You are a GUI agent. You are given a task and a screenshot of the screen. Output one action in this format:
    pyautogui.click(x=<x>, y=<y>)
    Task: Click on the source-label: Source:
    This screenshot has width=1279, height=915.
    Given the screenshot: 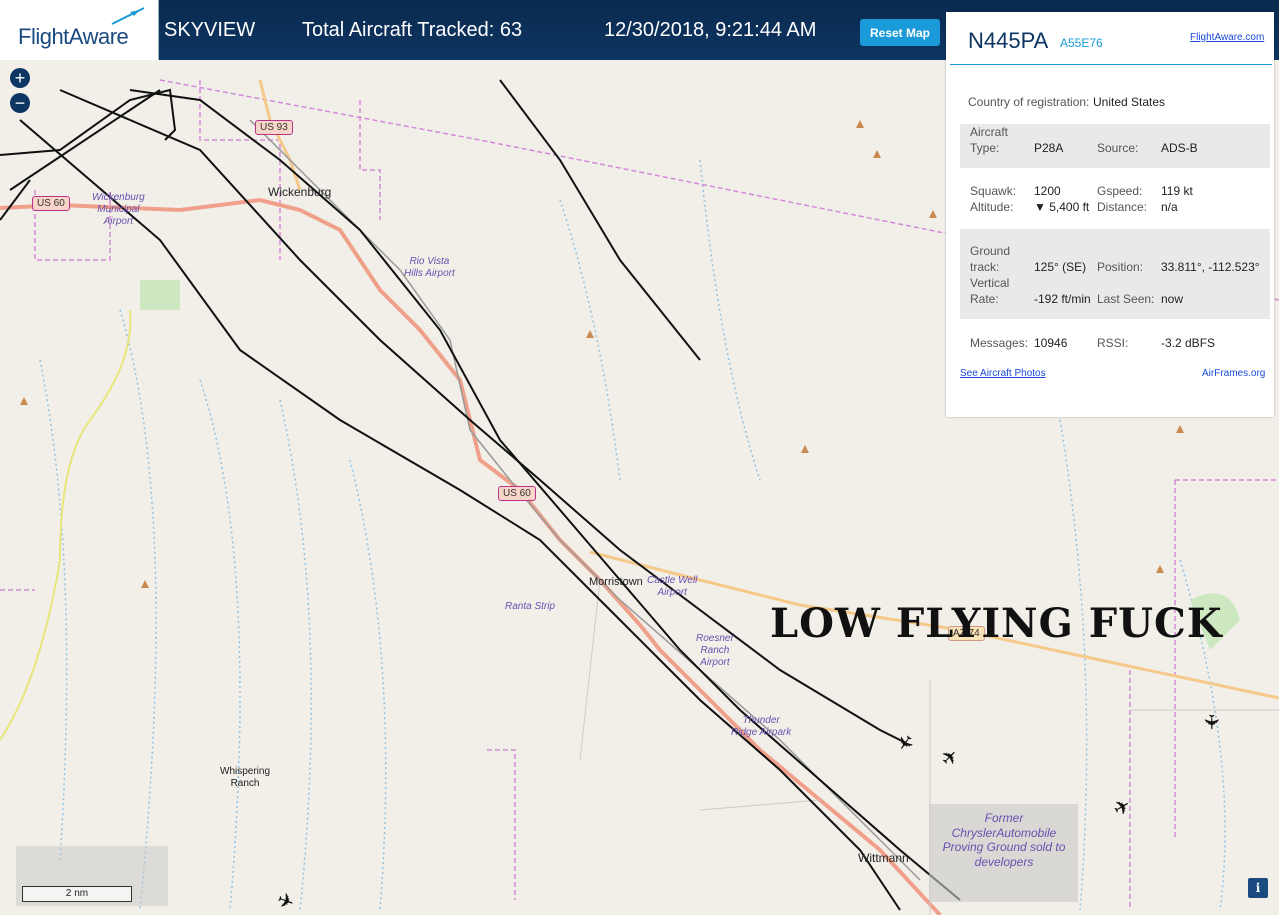 What is the action you would take?
    pyautogui.click(x=1118, y=148)
    